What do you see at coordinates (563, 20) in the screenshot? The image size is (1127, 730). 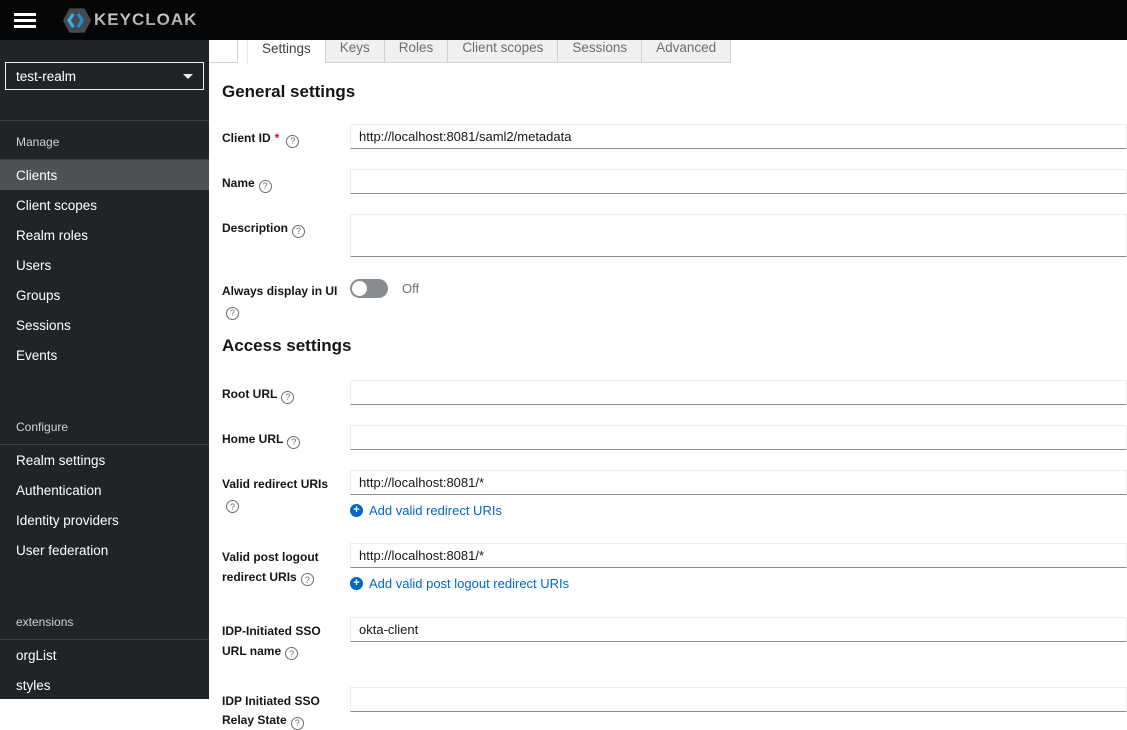 I see `top-bar: KEYCLOAK` at bounding box center [563, 20].